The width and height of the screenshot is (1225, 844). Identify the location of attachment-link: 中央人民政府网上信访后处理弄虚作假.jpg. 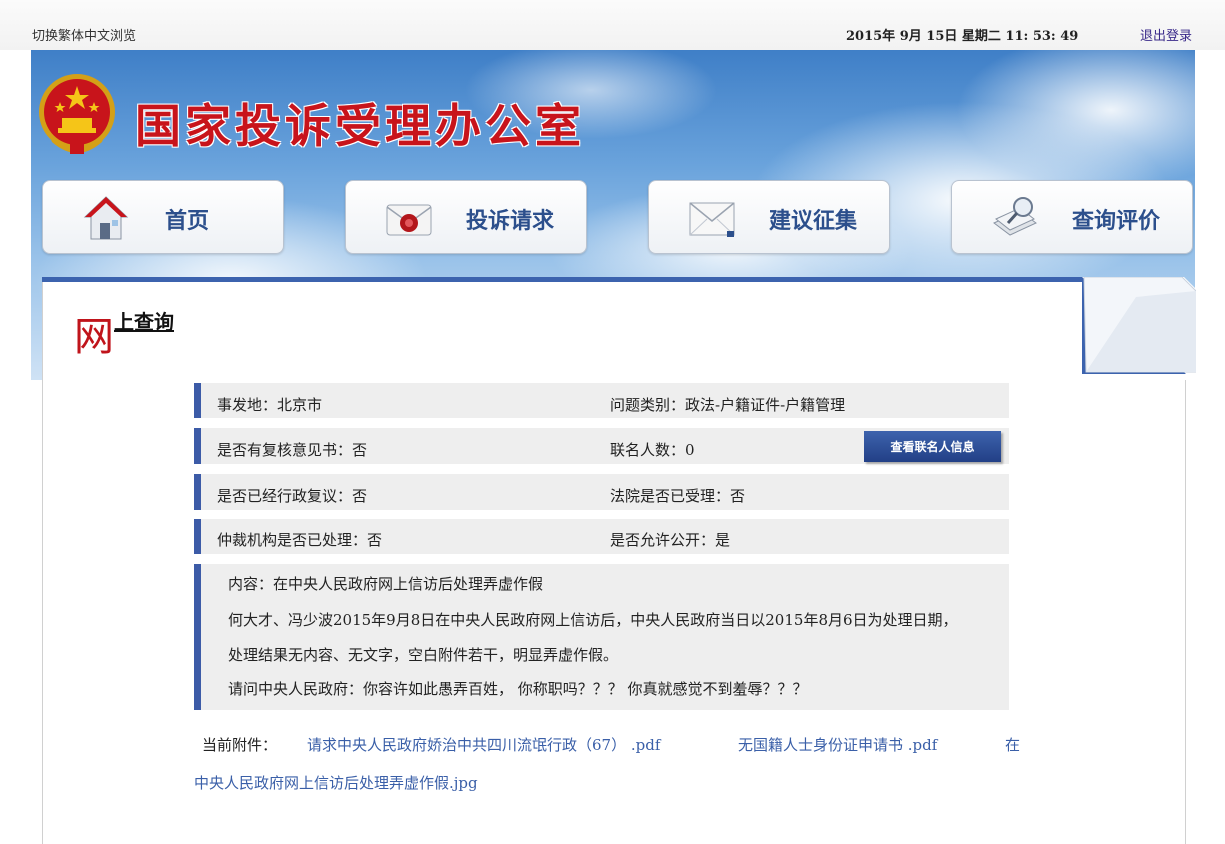
(336, 782).